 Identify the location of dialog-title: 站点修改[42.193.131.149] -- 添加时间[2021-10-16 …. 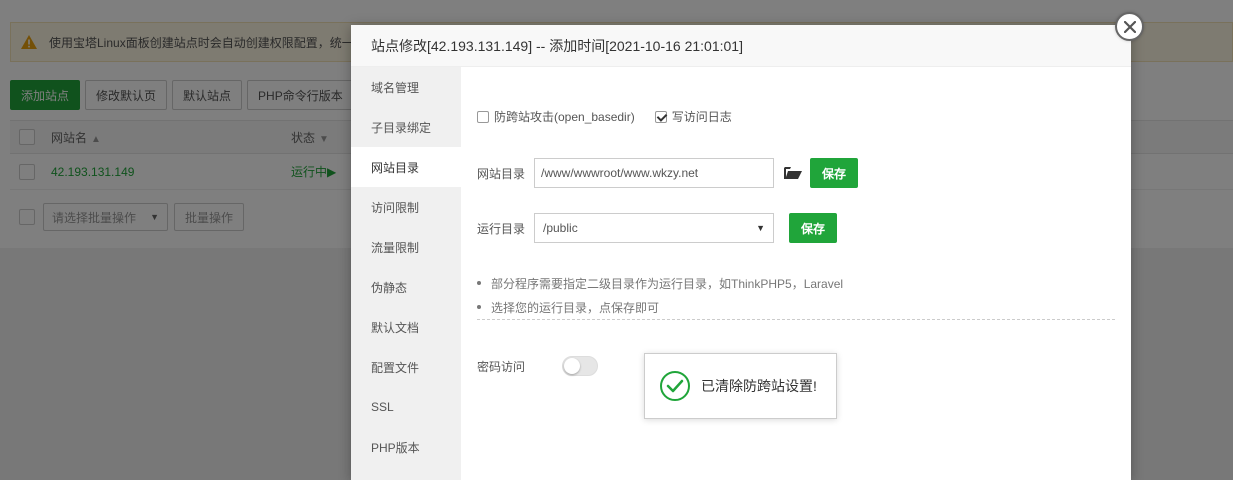
(741, 46).